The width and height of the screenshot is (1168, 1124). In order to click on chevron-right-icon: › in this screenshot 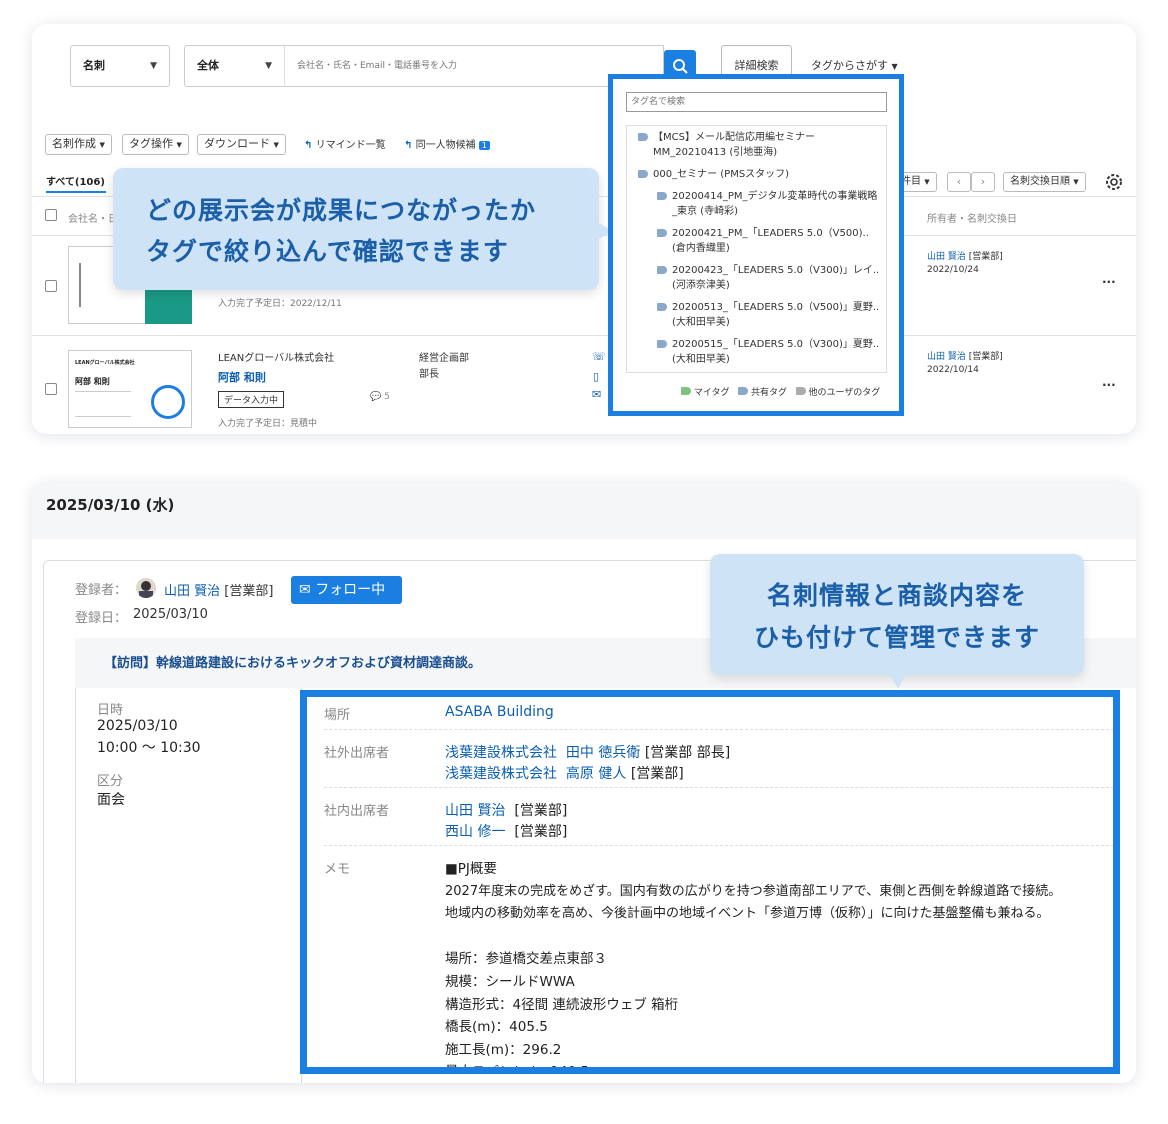, I will do `click(983, 181)`.